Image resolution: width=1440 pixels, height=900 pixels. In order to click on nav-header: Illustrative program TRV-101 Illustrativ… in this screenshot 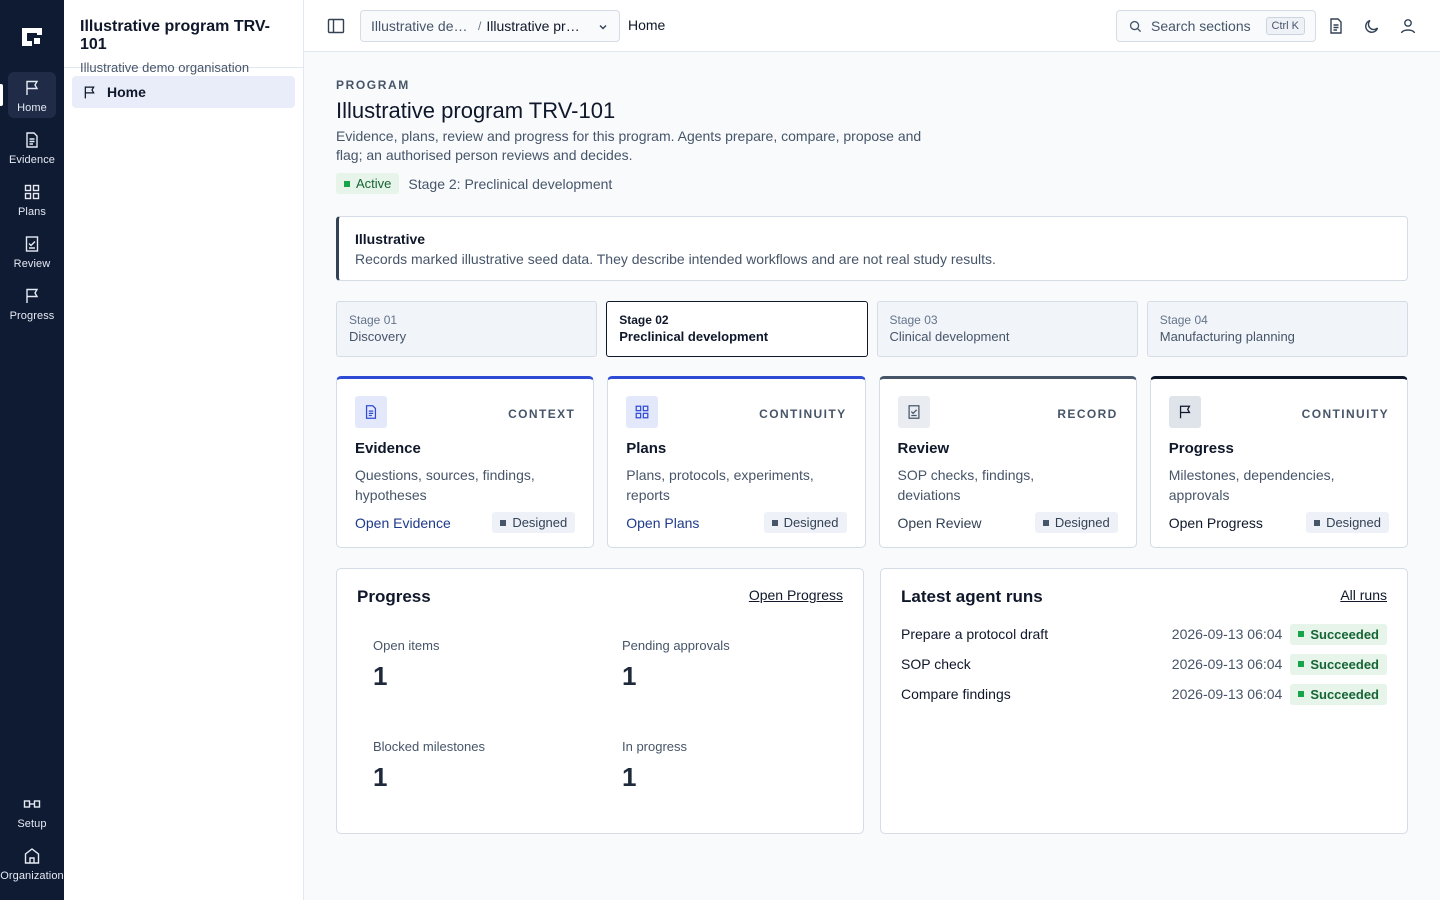, I will do `click(183, 37)`.